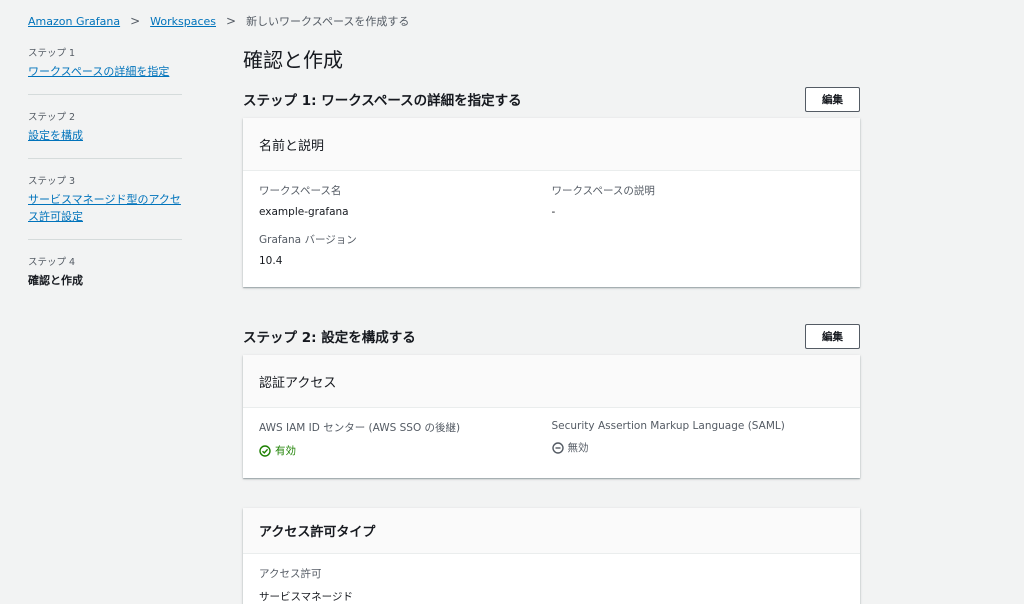 This screenshot has width=1024, height=604. Describe the element at coordinates (551, 381) in the screenshot. I see `card-title: 認証アクセス` at that location.